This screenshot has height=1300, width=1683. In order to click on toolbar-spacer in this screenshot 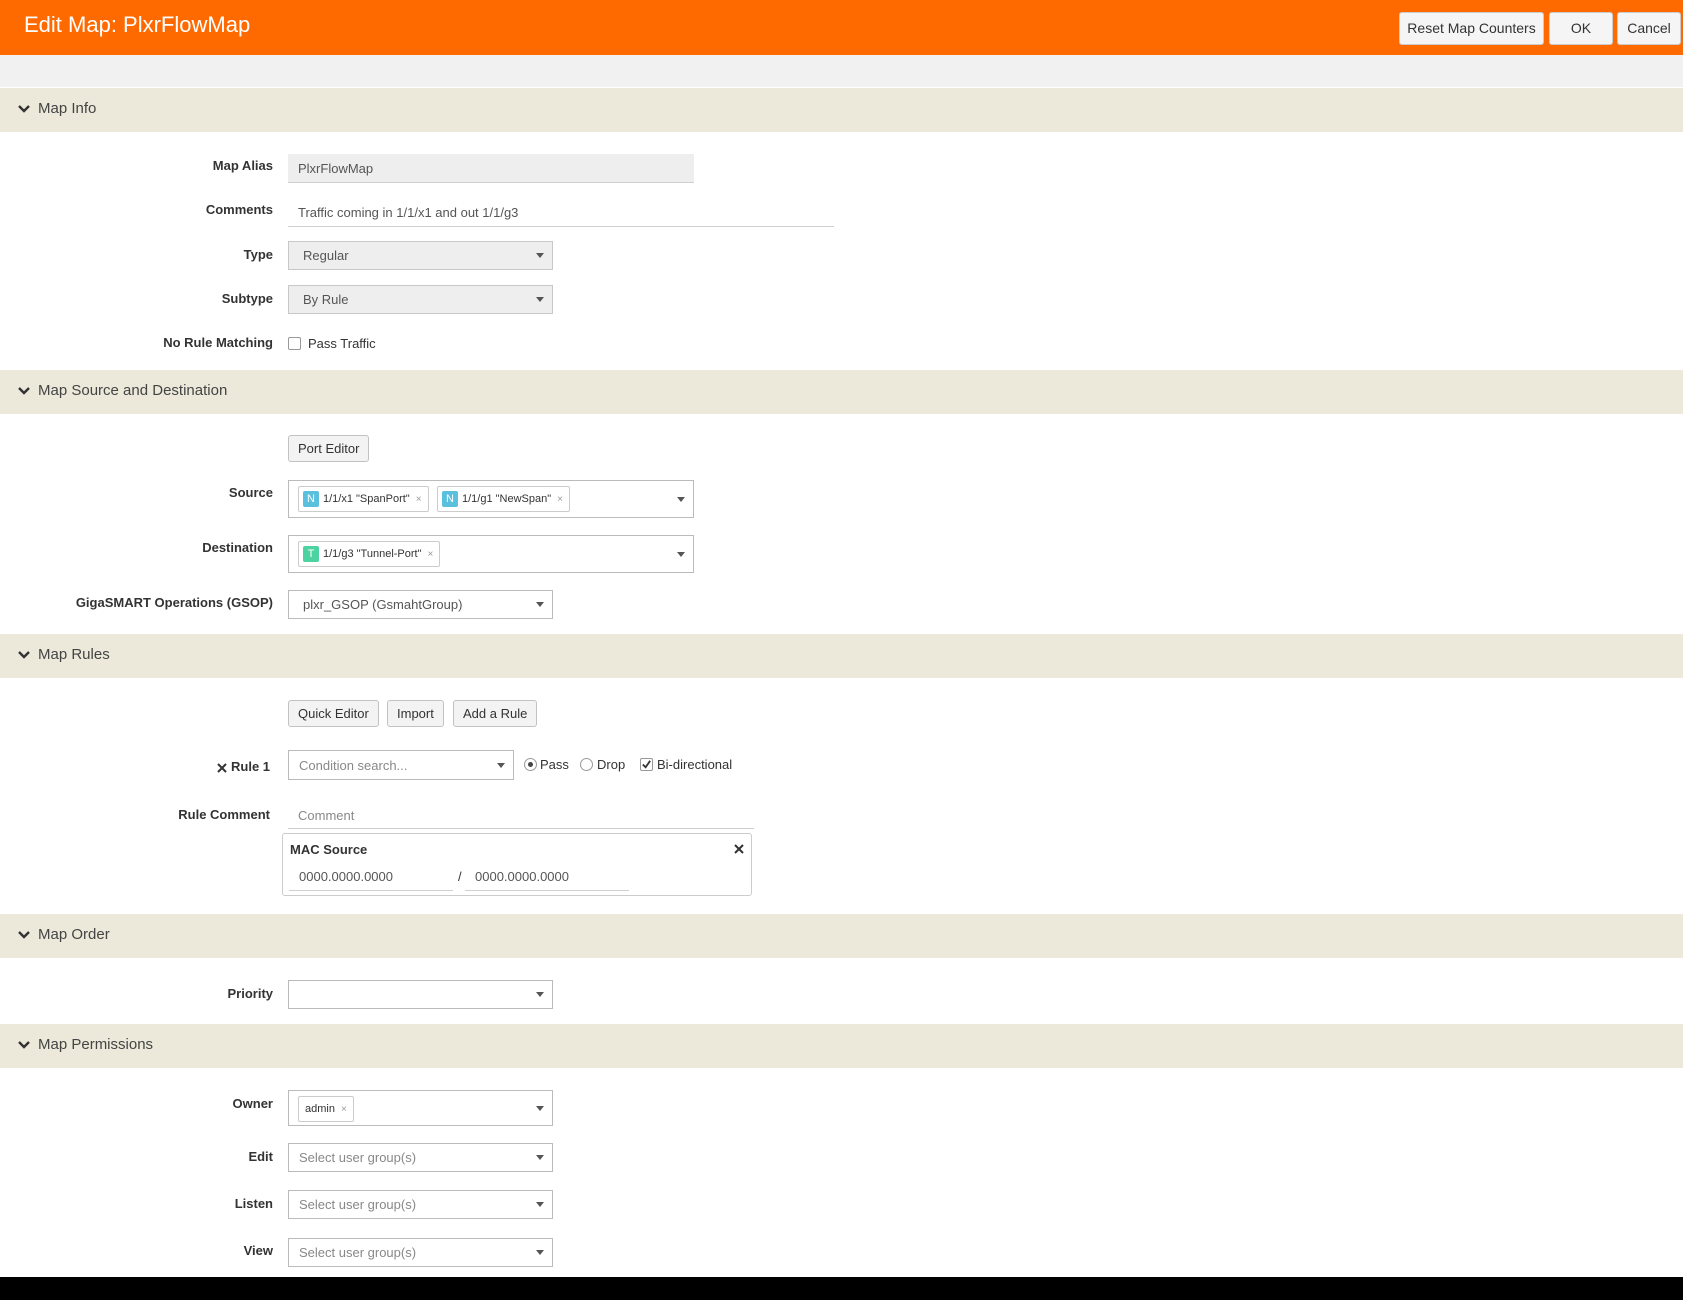, I will do `click(841, 71)`.